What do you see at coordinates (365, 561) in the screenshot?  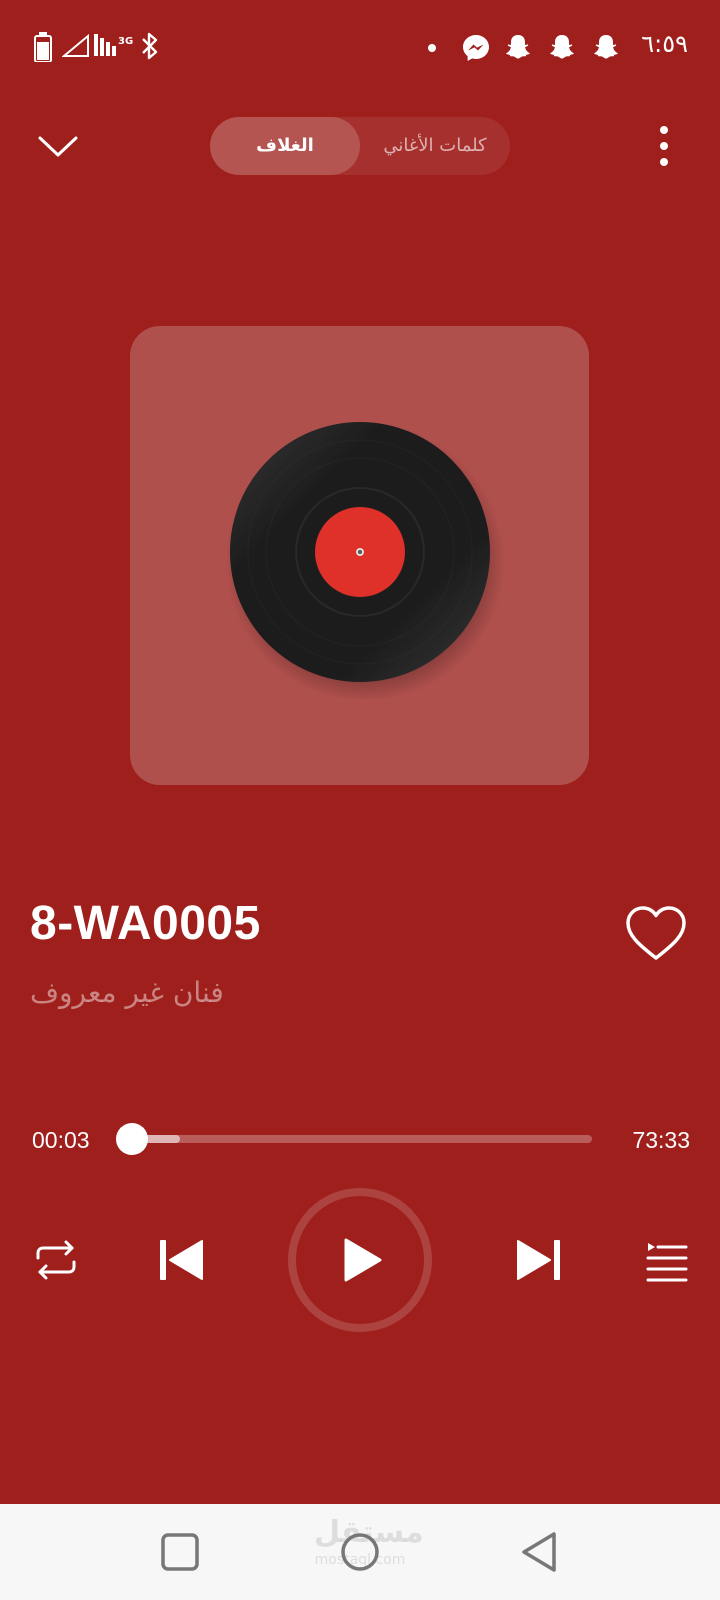 I see `vinyl-record-icon` at bounding box center [365, 561].